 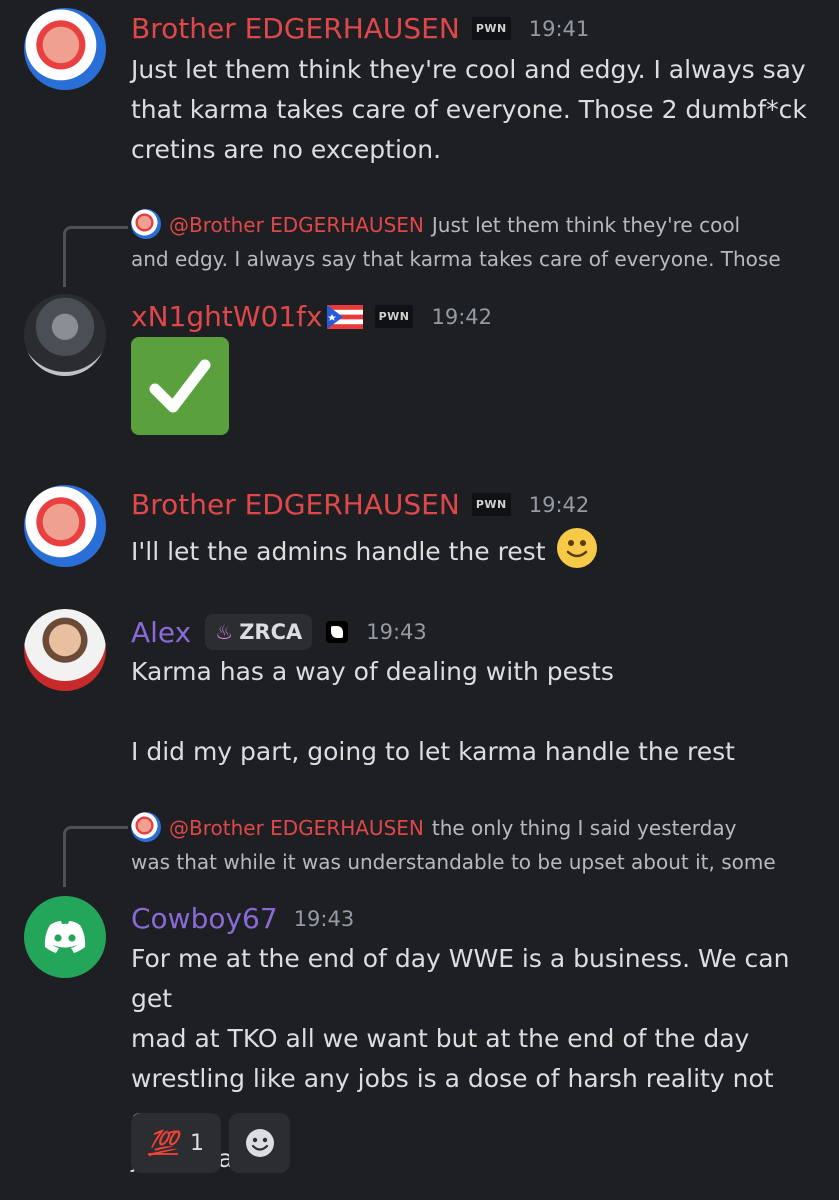 I want to click on message-header: xN1ghtW01fx PWN 19:42, so click(x=311, y=316).